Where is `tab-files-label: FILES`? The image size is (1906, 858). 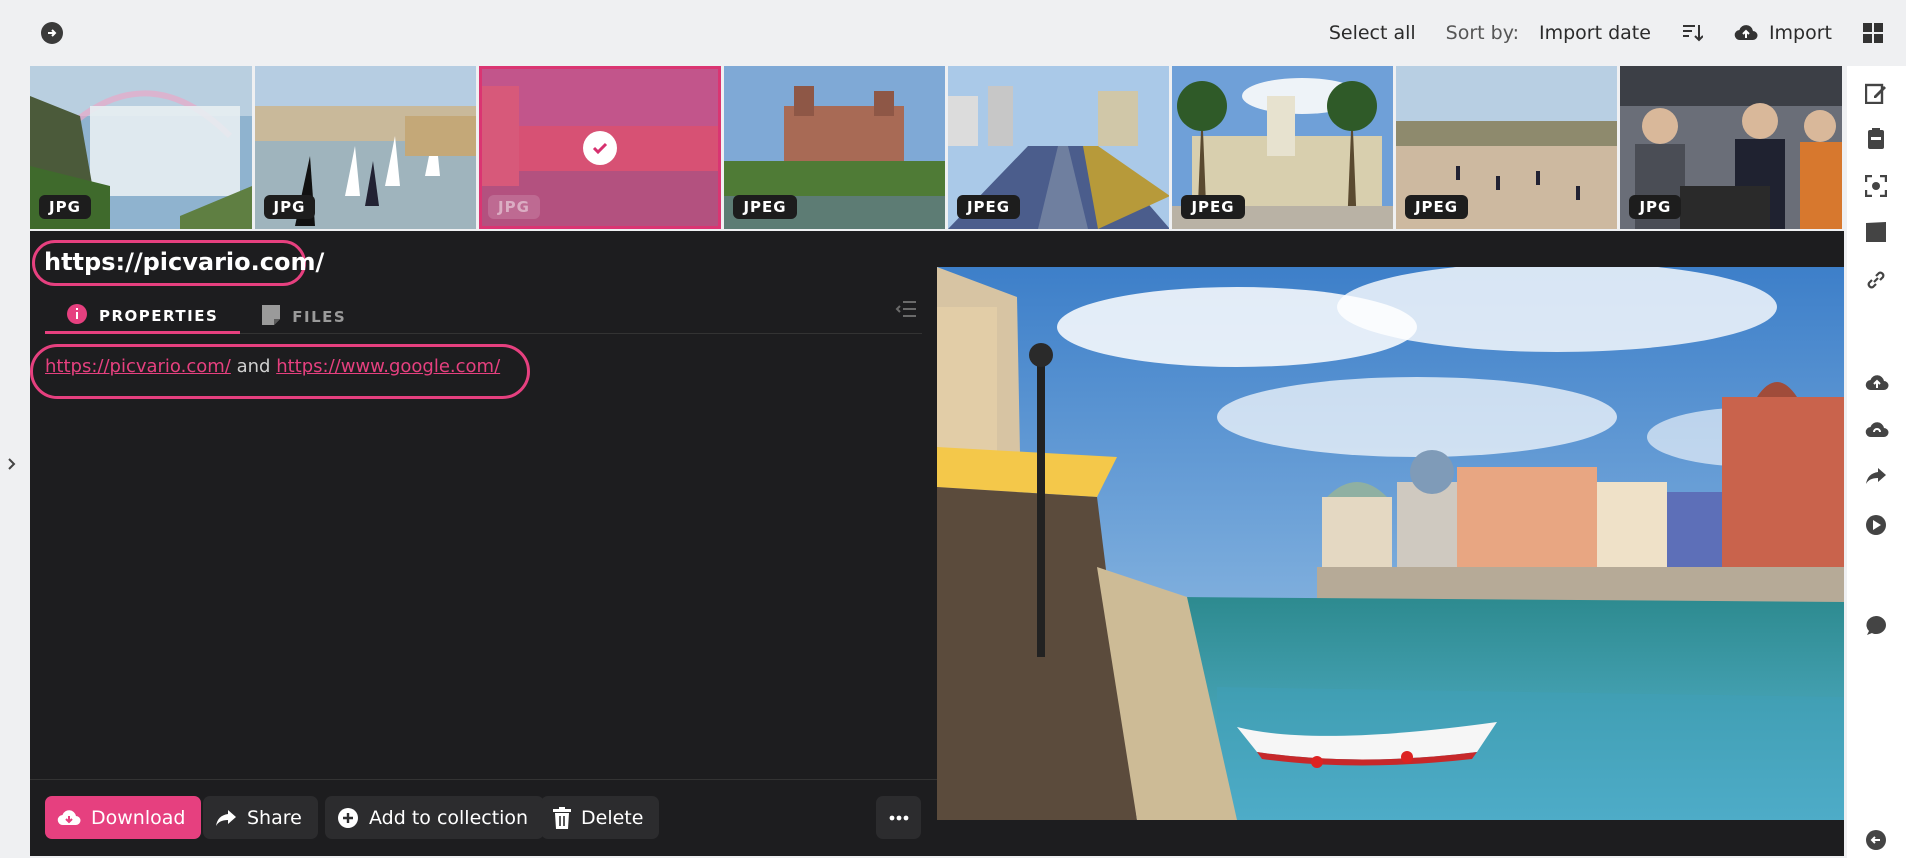
tab-files-label: FILES is located at coordinates (319, 317).